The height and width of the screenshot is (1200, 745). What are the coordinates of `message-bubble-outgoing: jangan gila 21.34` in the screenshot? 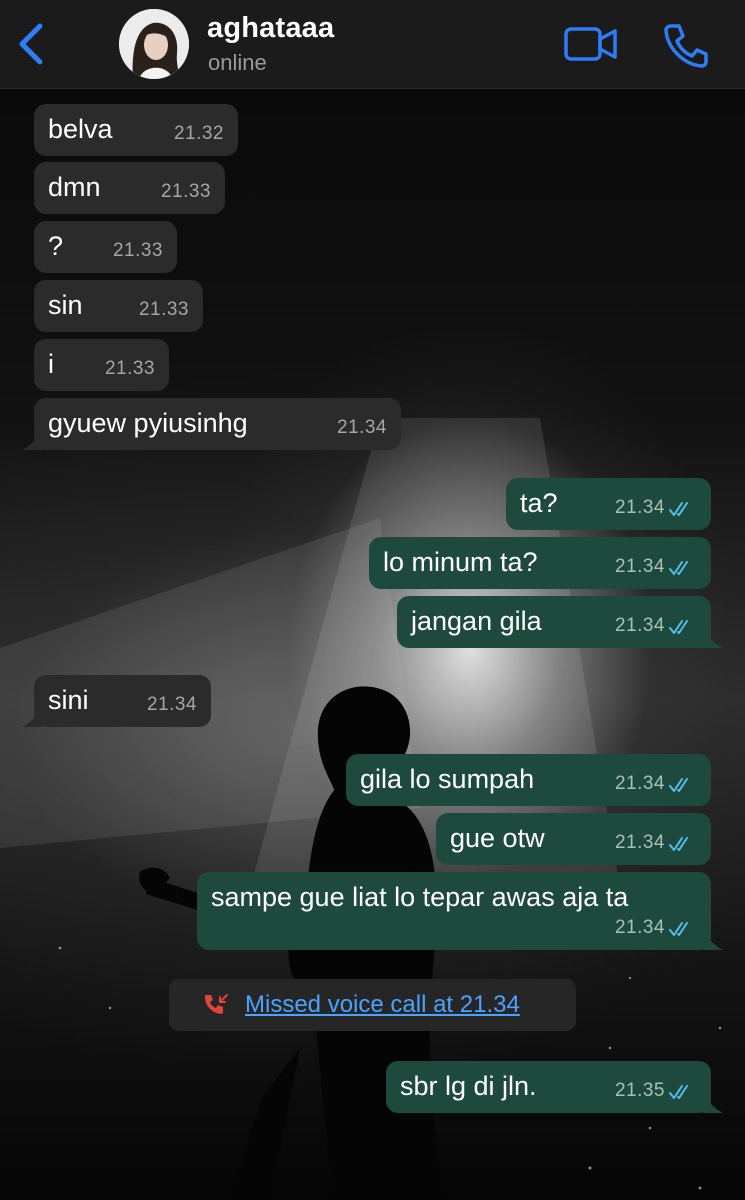 It's located at (560, 622).